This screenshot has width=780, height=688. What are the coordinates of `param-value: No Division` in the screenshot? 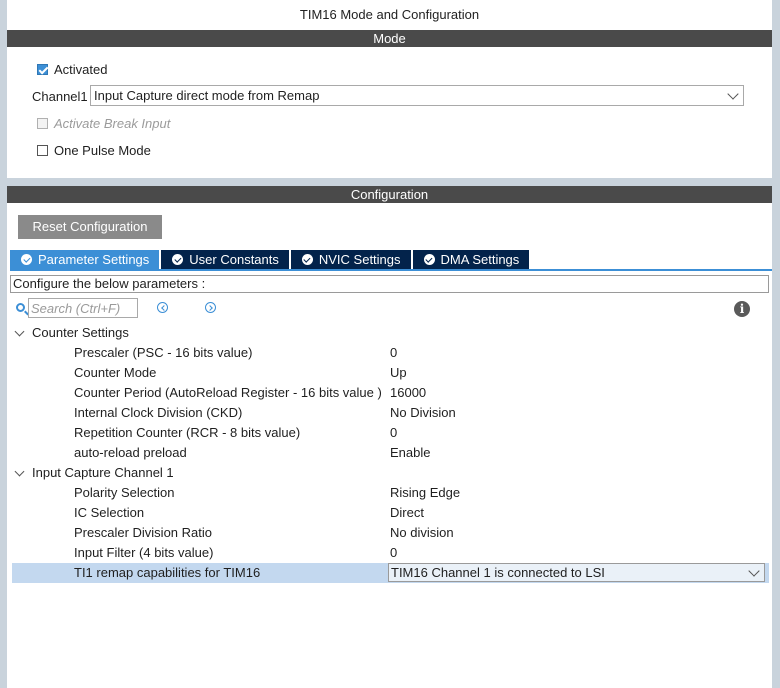 It's located at (423, 412).